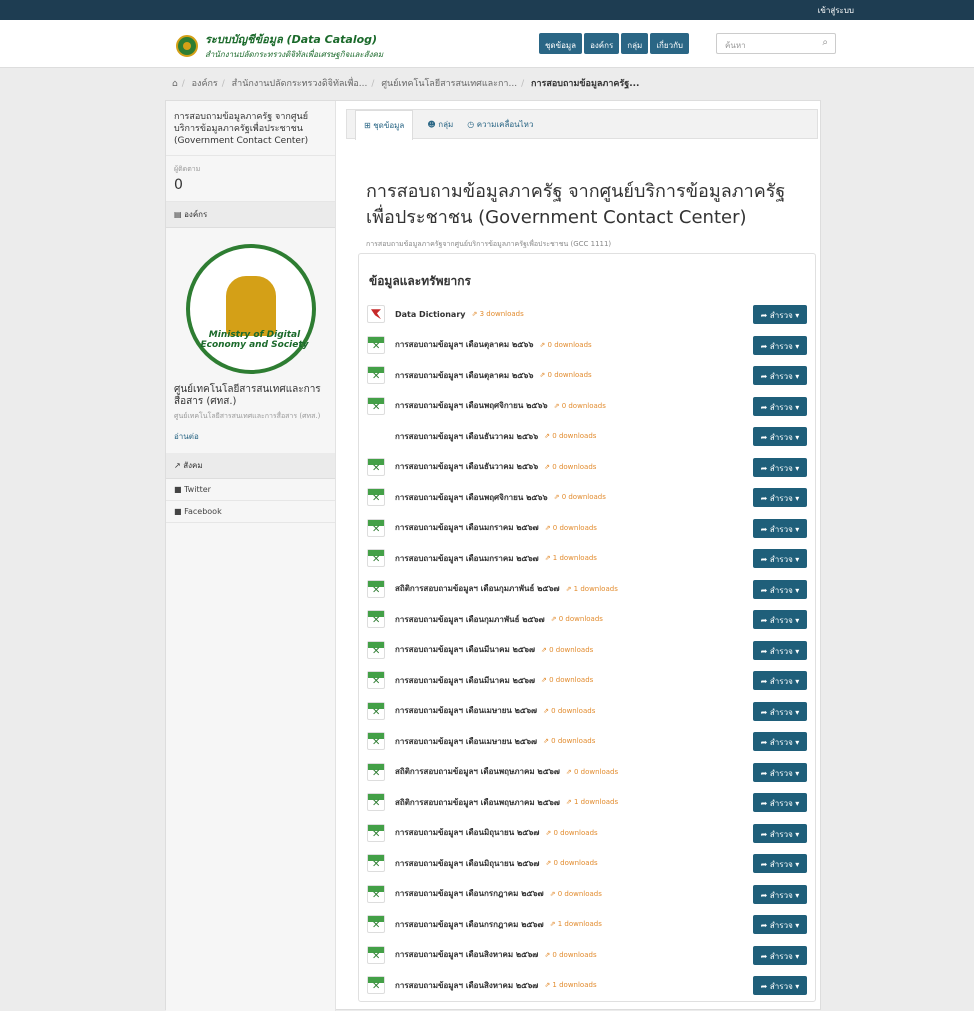 The width and height of the screenshot is (974, 1011). Describe the element at coordinates (776, 43) in the screenshot. I see `search-input: ค้นหา ⌕` at that location.